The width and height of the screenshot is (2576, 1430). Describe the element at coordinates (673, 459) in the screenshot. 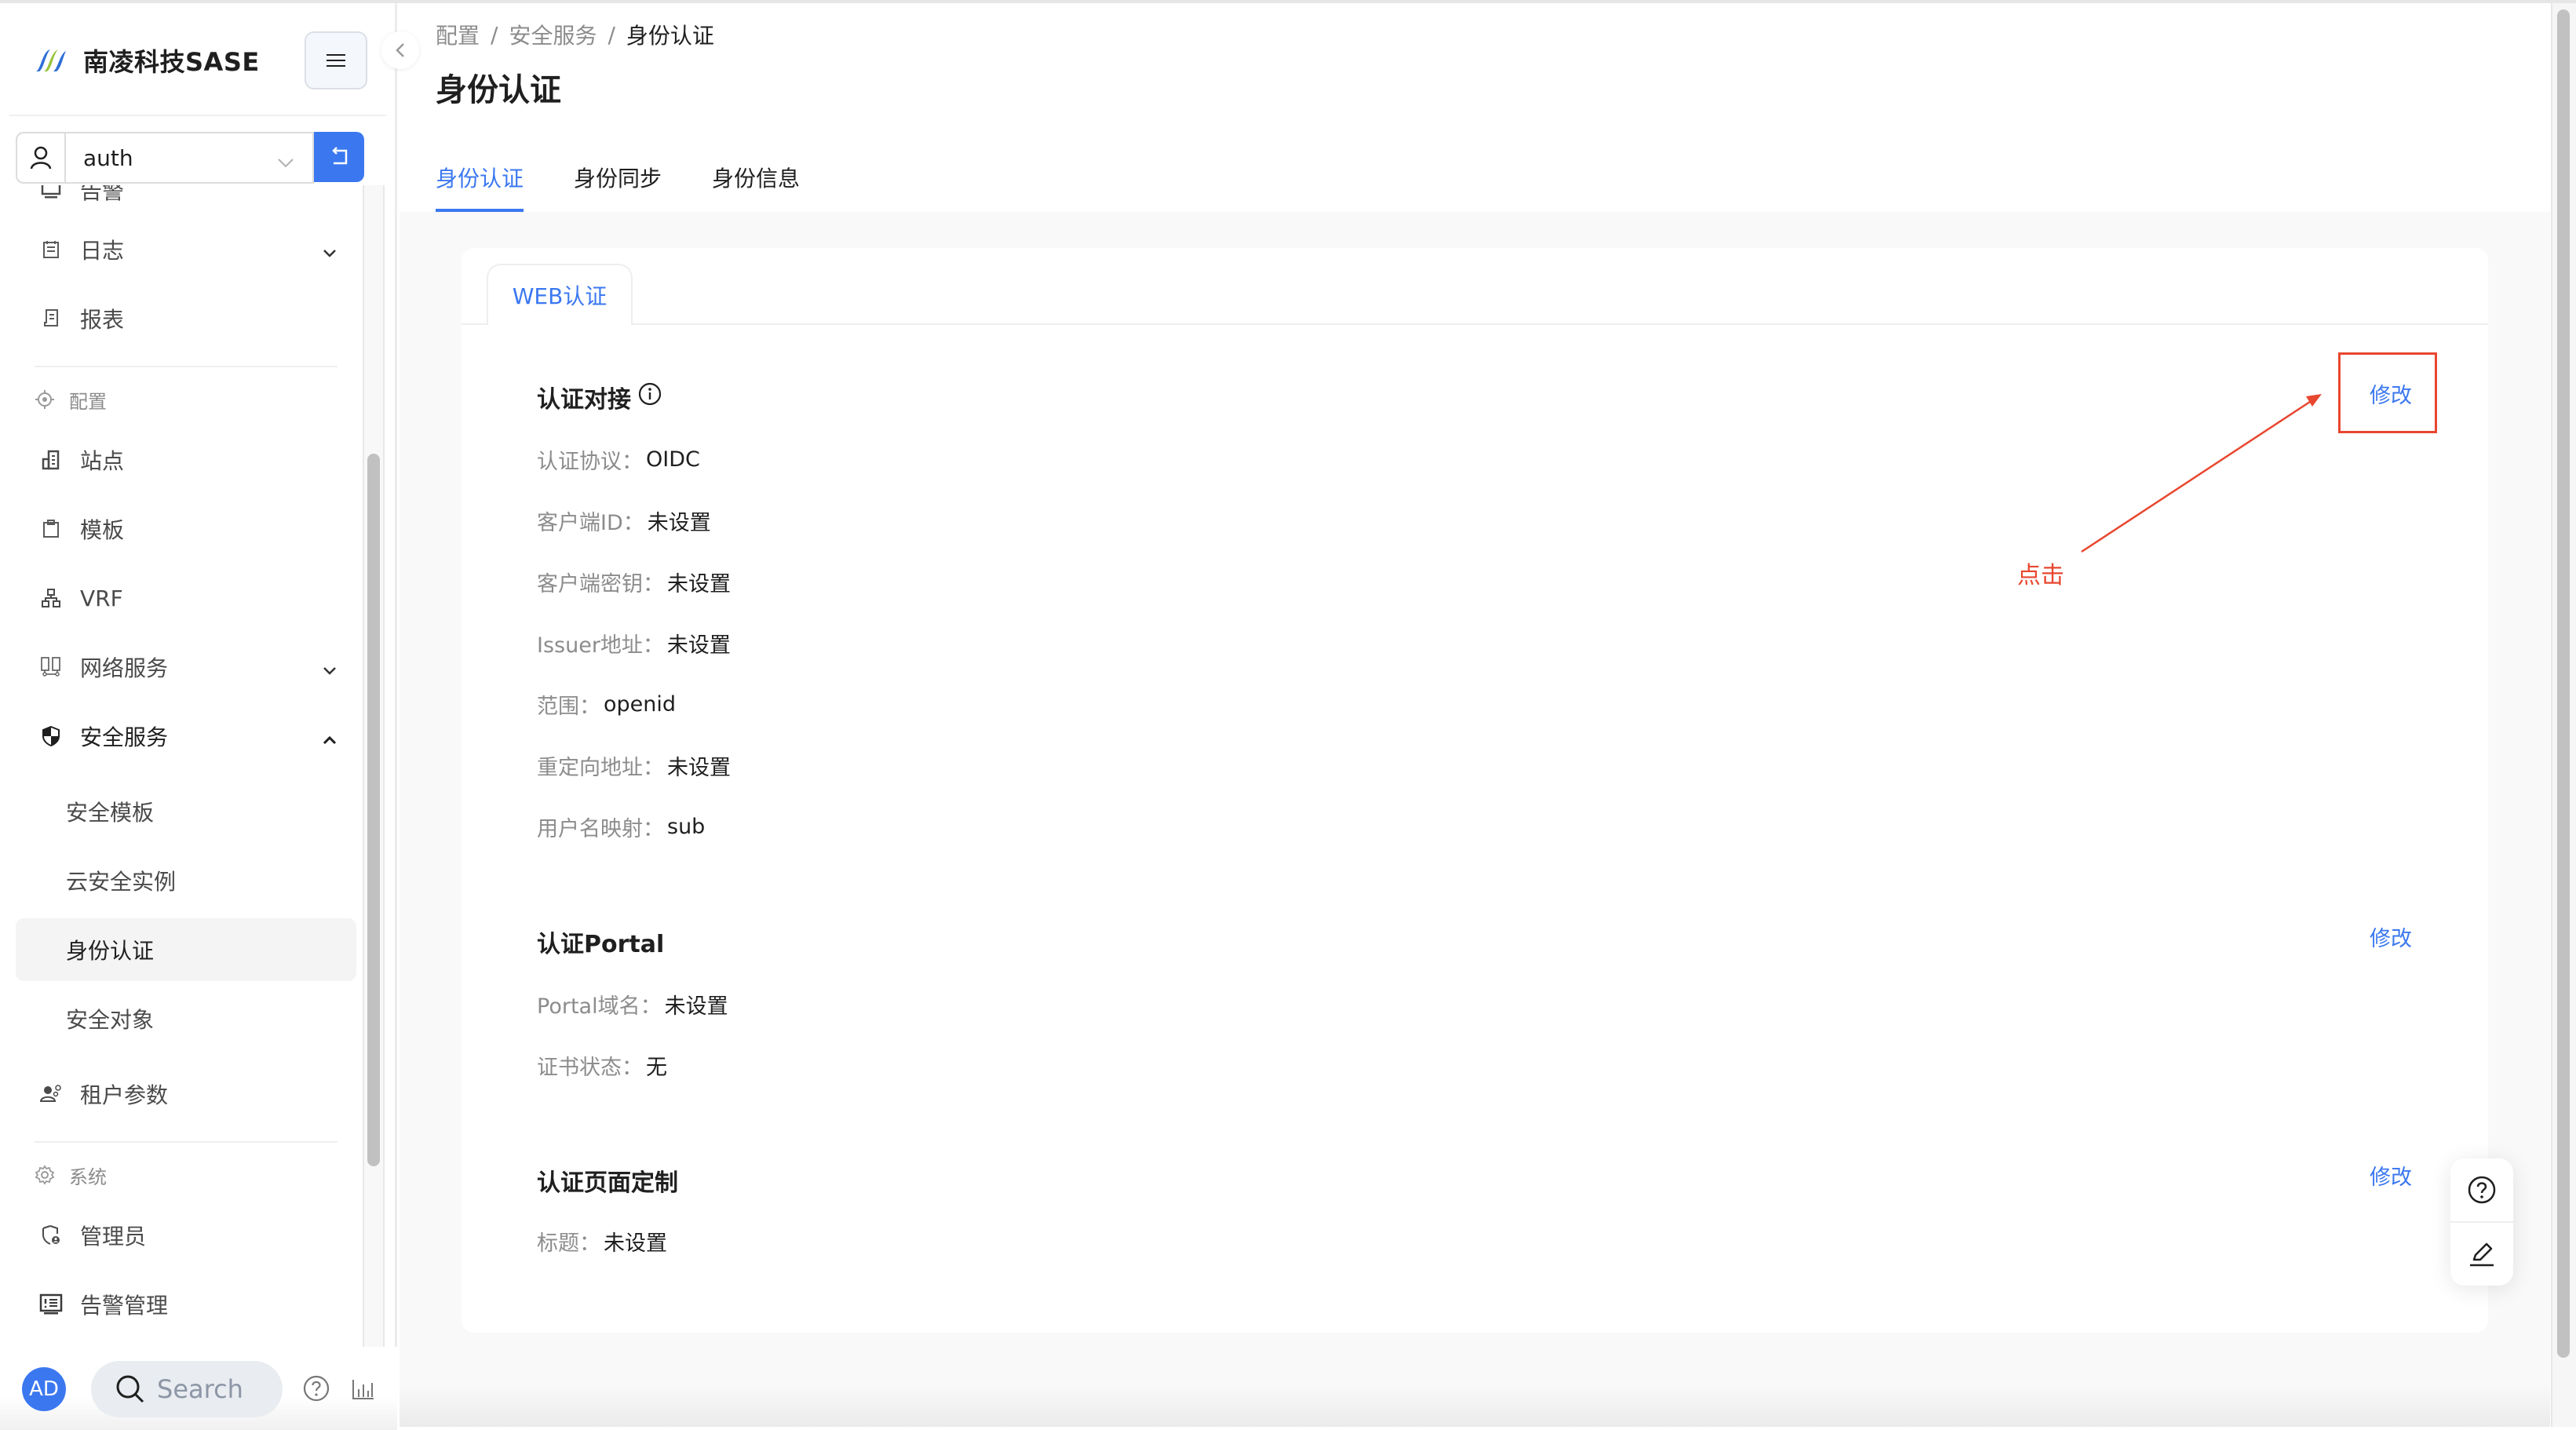

I see `field-value: OIDC` at that location.